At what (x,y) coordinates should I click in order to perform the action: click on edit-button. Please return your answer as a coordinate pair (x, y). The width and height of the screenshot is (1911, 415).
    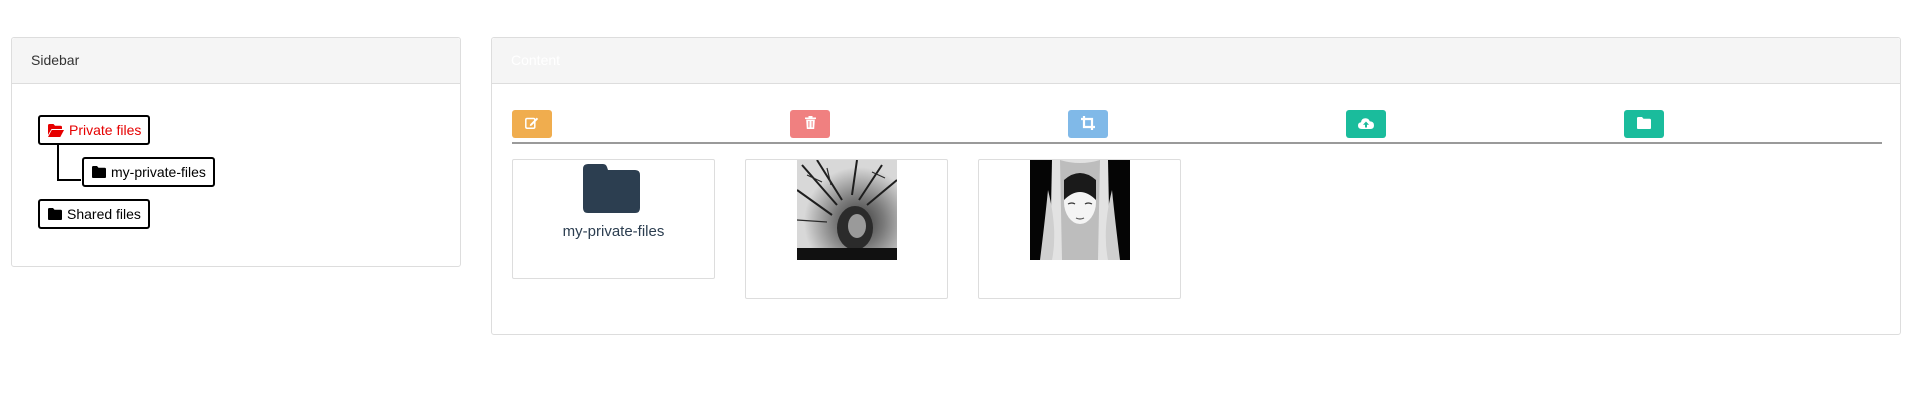
    Looking at the image, I should click on (532, 124).